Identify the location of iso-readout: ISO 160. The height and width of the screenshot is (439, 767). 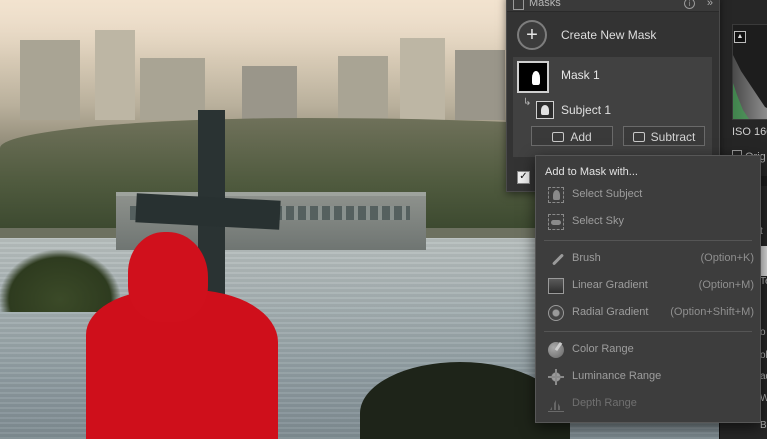
(749, 132).